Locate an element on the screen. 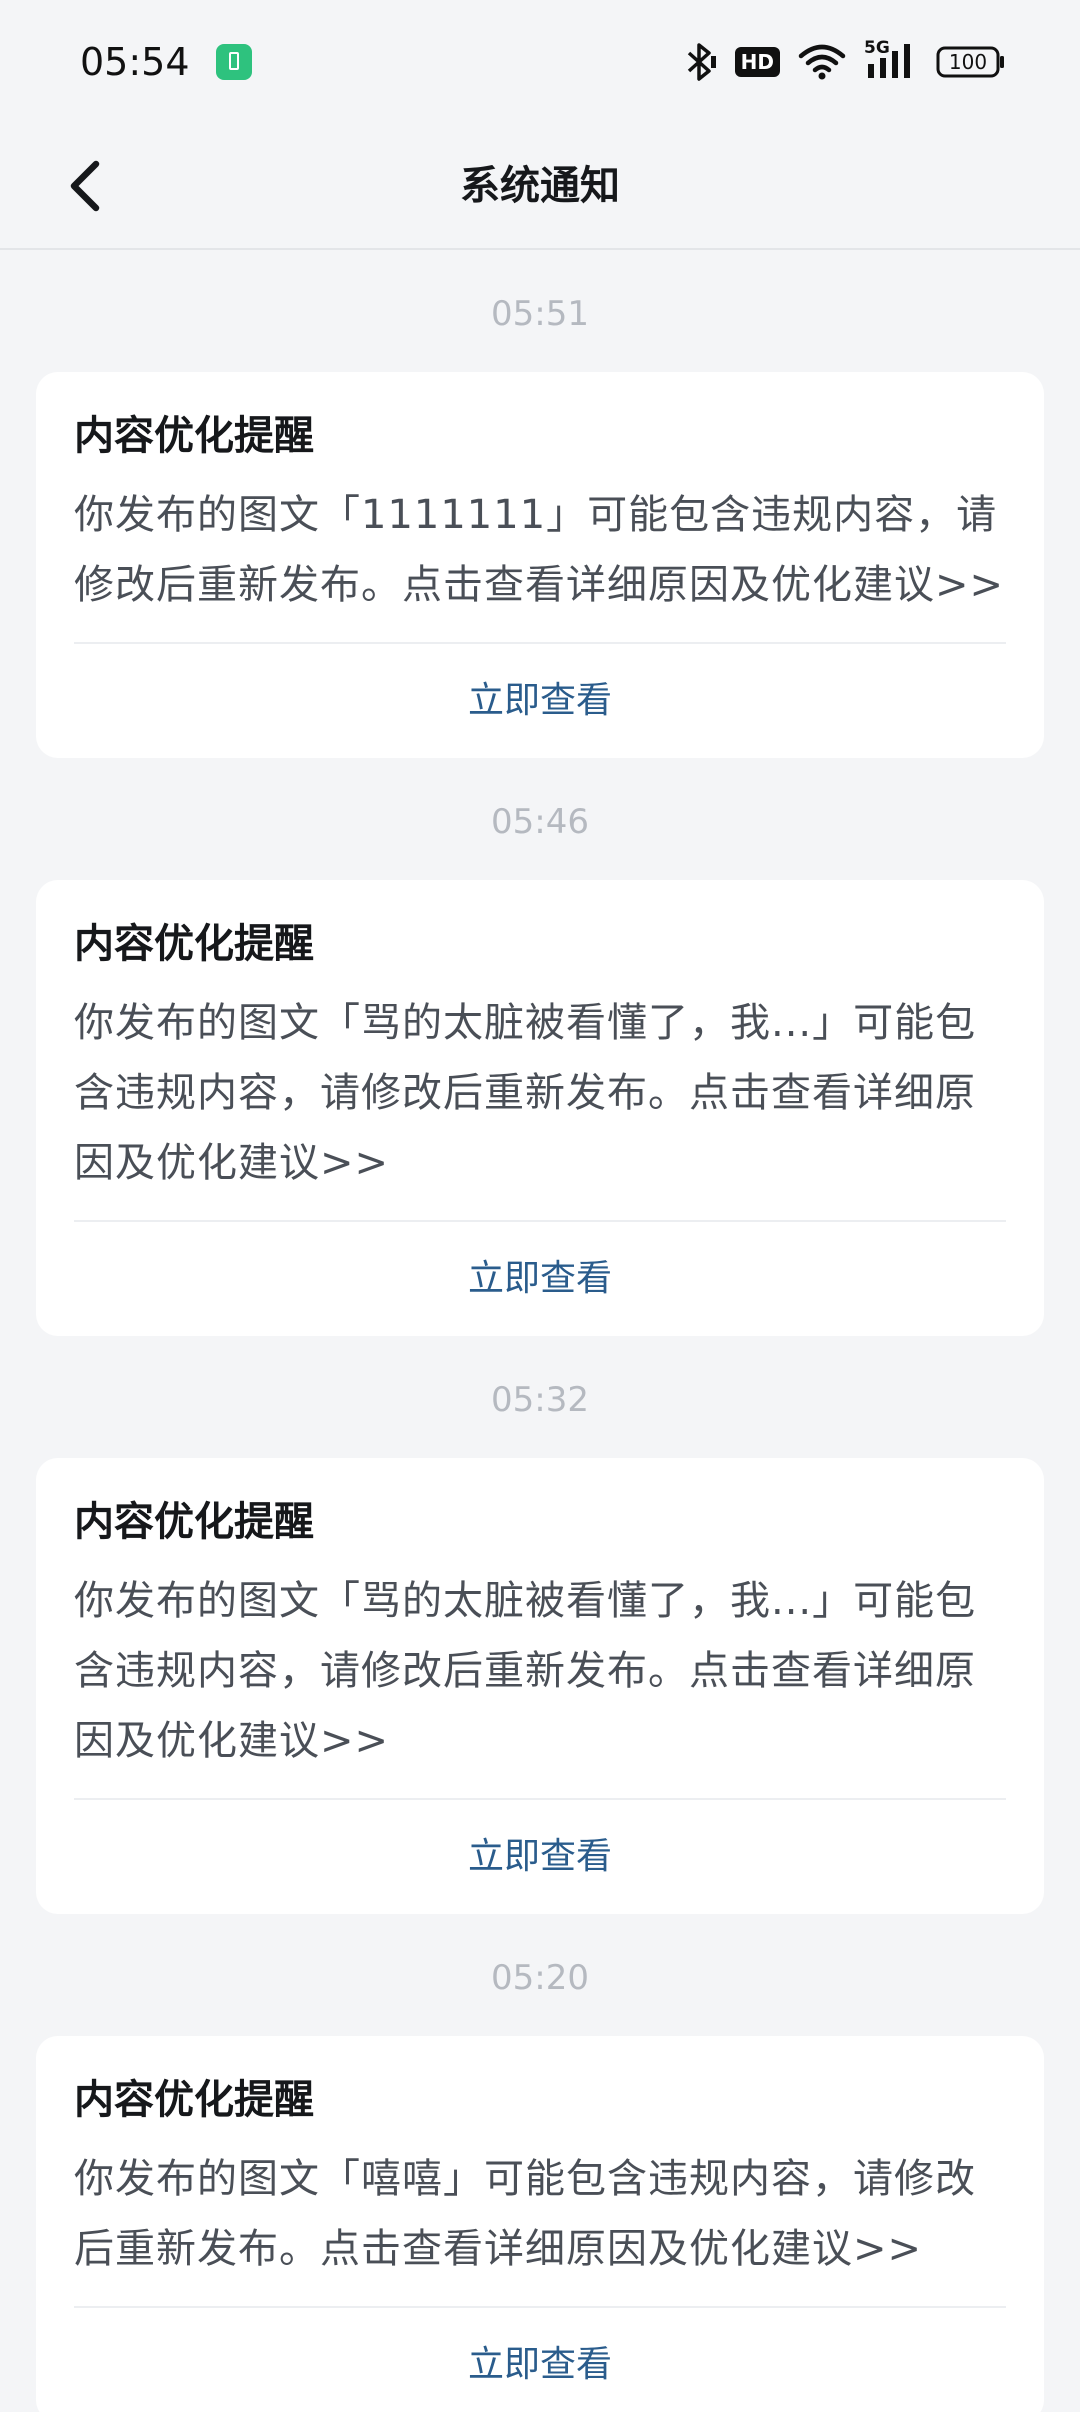 The height and width of the screenshot is (2412, 1080). status-left: 05:54 is located at coordinates (166, 62).